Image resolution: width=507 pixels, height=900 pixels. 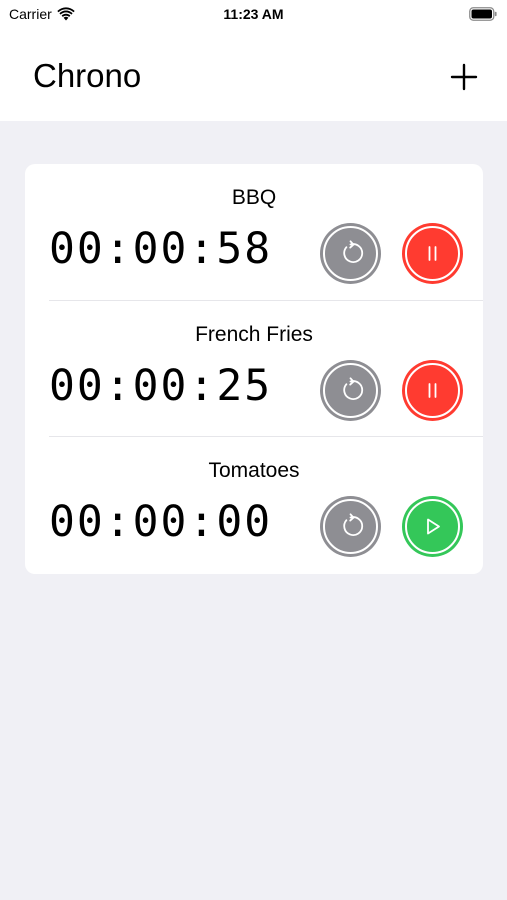 I want to click on add-timer-button, so click(x=464, y=77).